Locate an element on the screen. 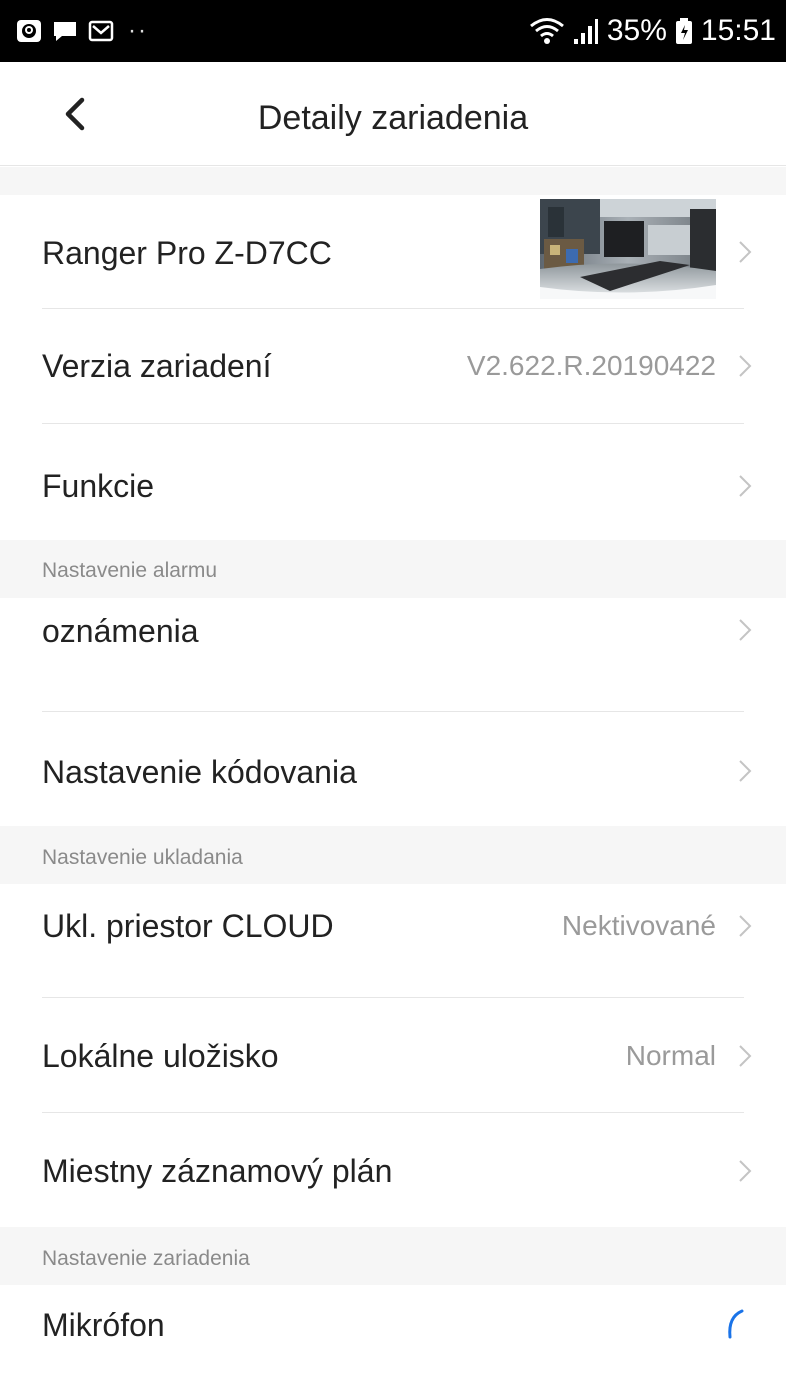  cloud-storage-status: Nektivované is located at coordinates (638, 925).